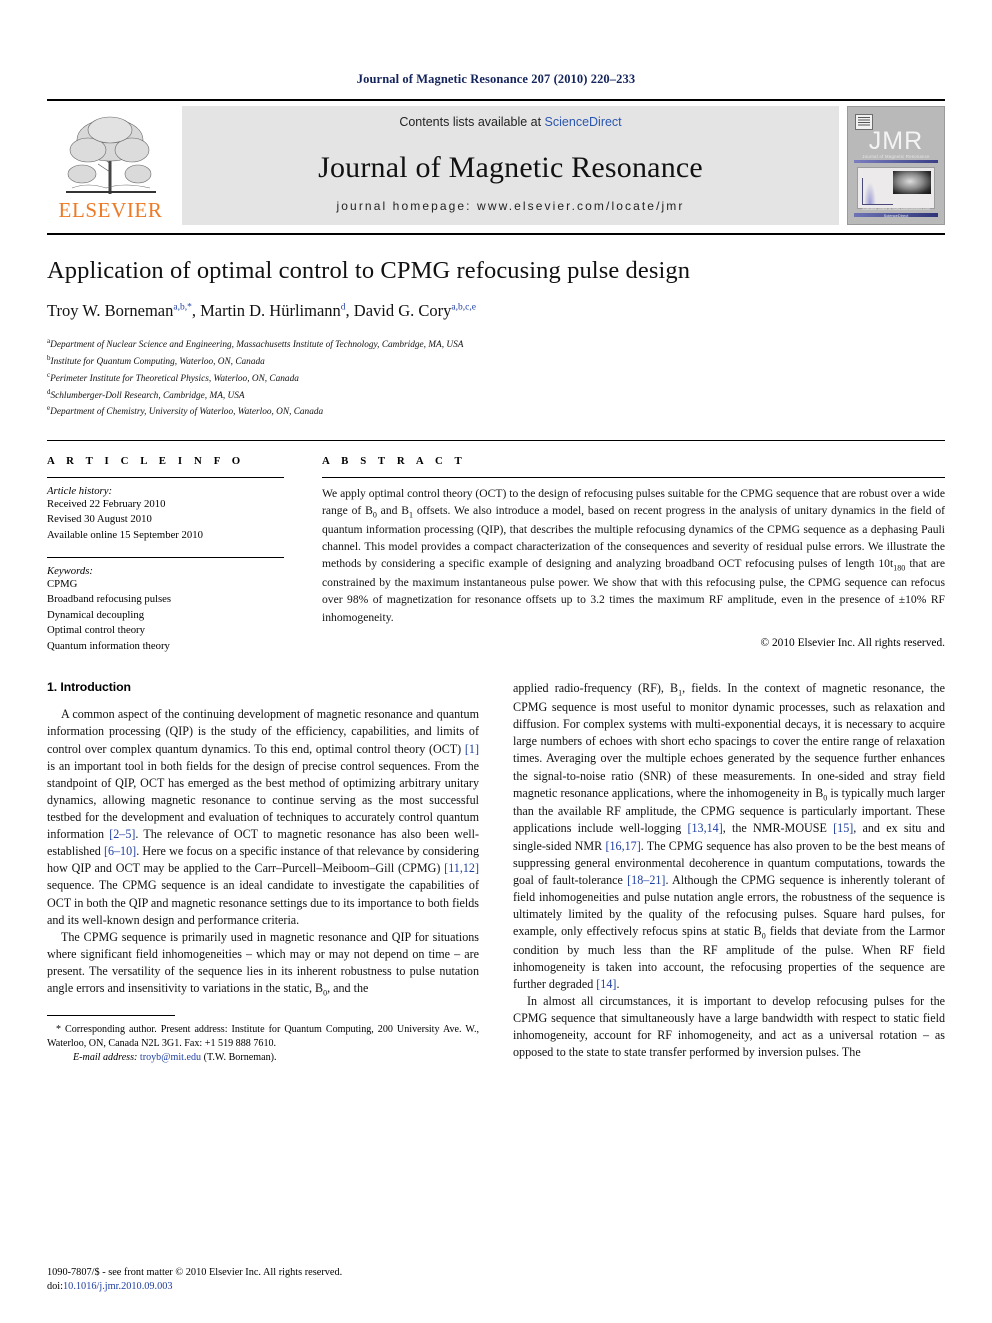 This screenshot has height=1323, width=992. I want to click on citation-link: [2–5], so click(122, 834).